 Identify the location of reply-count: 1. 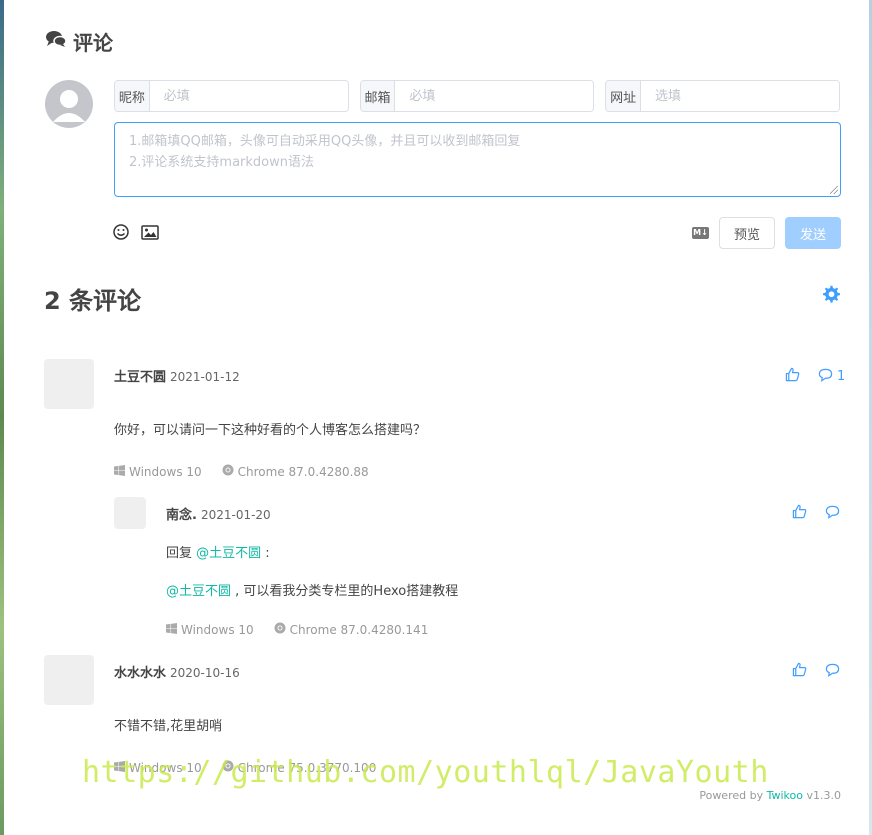
(841, 376).